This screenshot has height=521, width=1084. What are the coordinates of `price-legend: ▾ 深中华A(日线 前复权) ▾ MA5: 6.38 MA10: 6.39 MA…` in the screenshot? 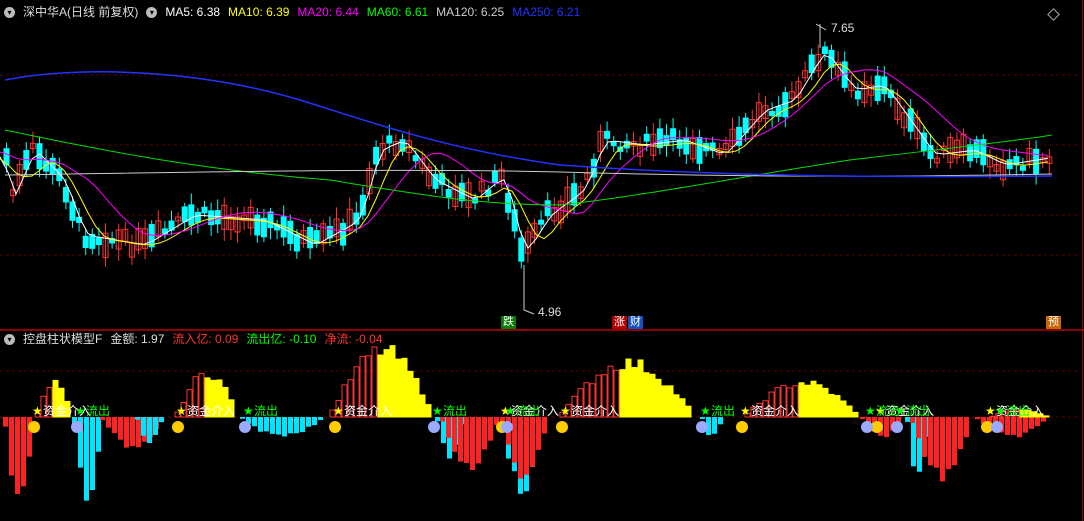 It's located at (292, 12).